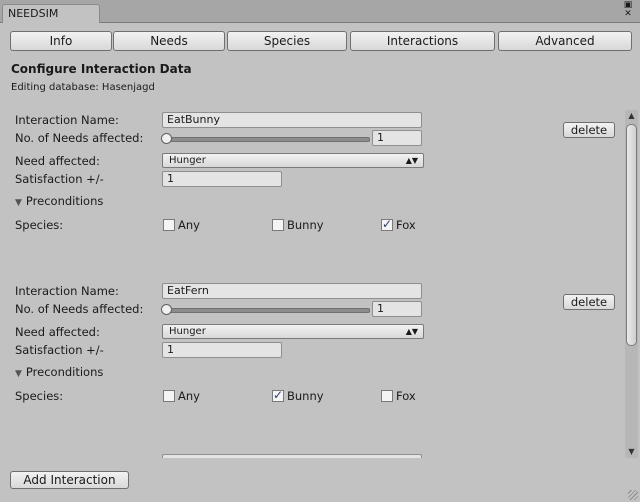 This screenshot has width=640, height=502. What do you see at coordinates (631, 116) in the screenshot?
I see `scroll-up-icon: ▲` at bounding box center [631, 116].